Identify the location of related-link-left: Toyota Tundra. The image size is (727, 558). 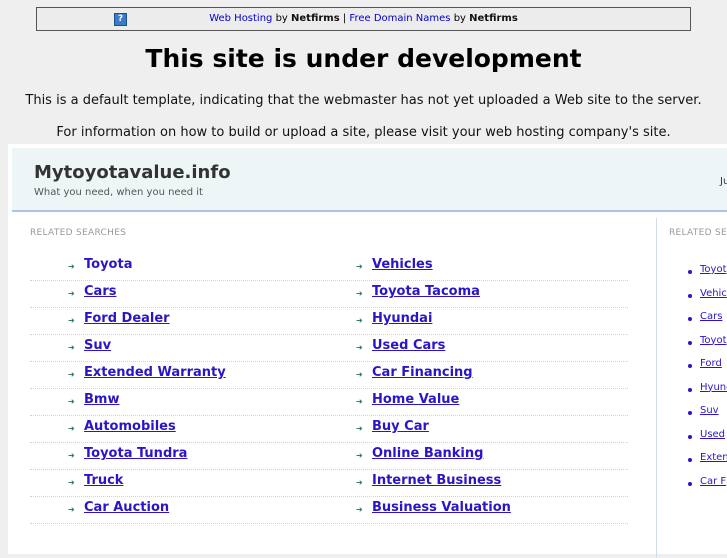
(135, 453).